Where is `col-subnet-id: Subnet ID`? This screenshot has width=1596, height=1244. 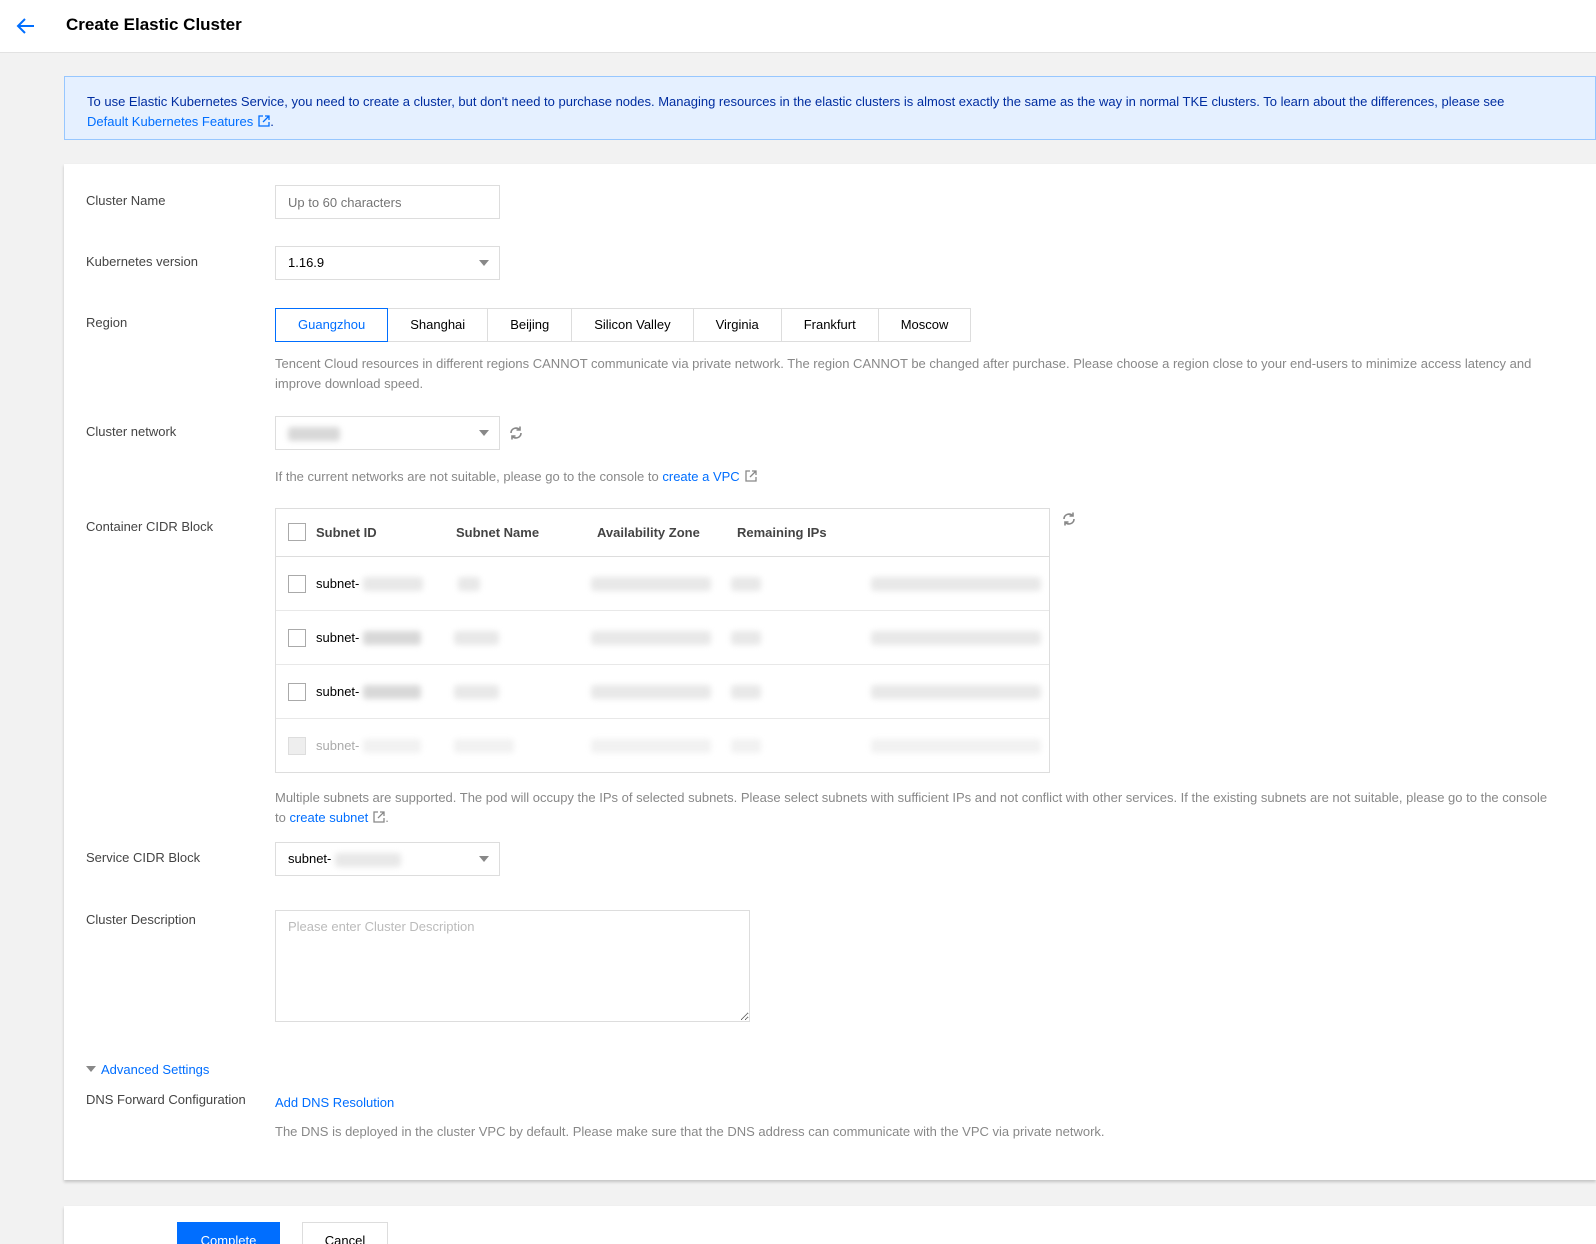
col-subnet-id: Subnet ID is located at coordinates (346, 532).